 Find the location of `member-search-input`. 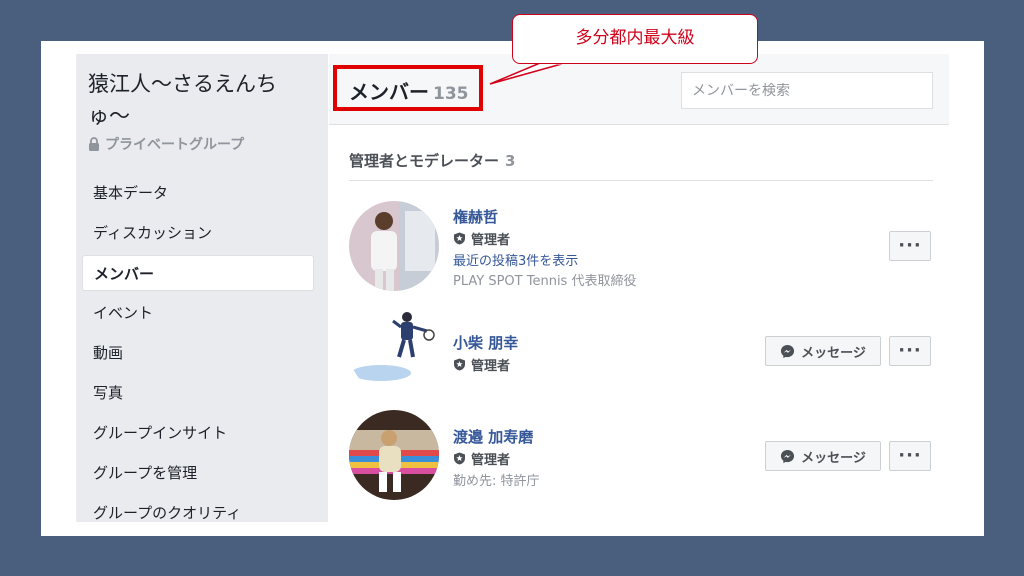

member-search-input is located at coordinates (807, 90).